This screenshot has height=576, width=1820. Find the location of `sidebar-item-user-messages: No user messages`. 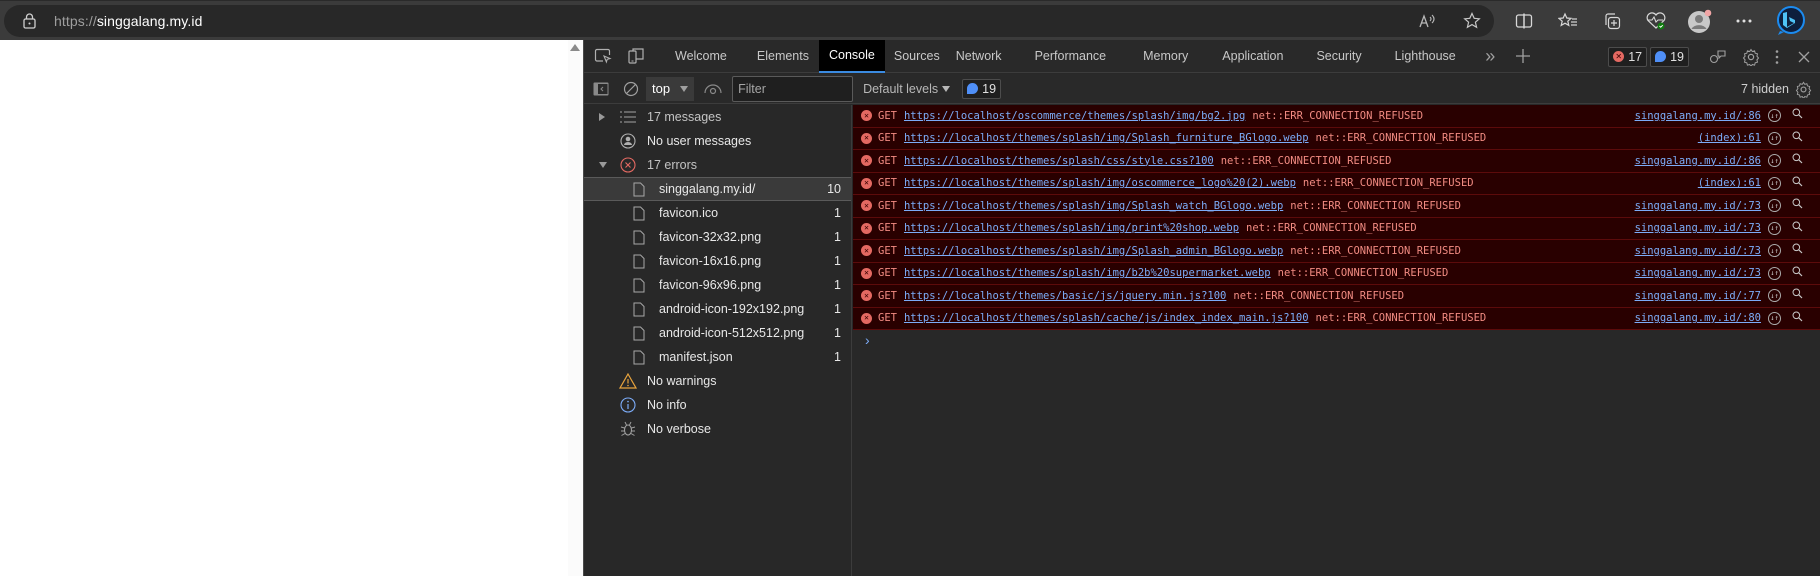

sidebar-item-user-messages: No user messages is located at coordinates (717, 141).